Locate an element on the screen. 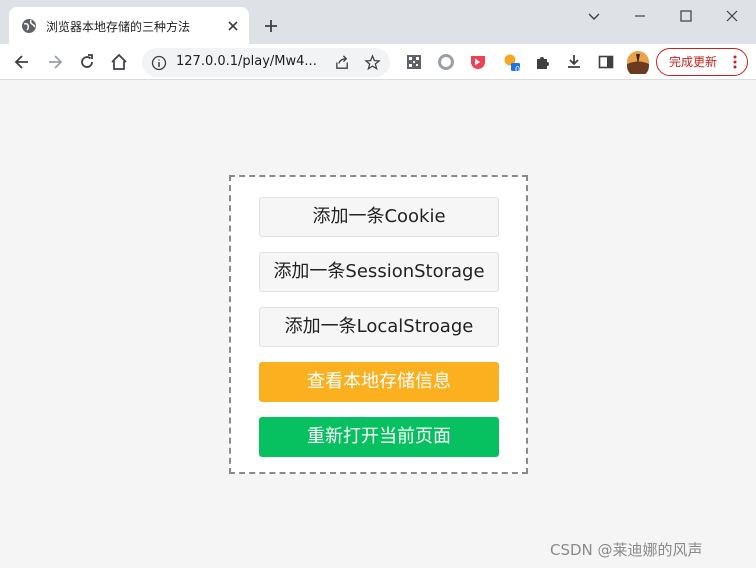  download-icon is located at coordinates (574, 62).